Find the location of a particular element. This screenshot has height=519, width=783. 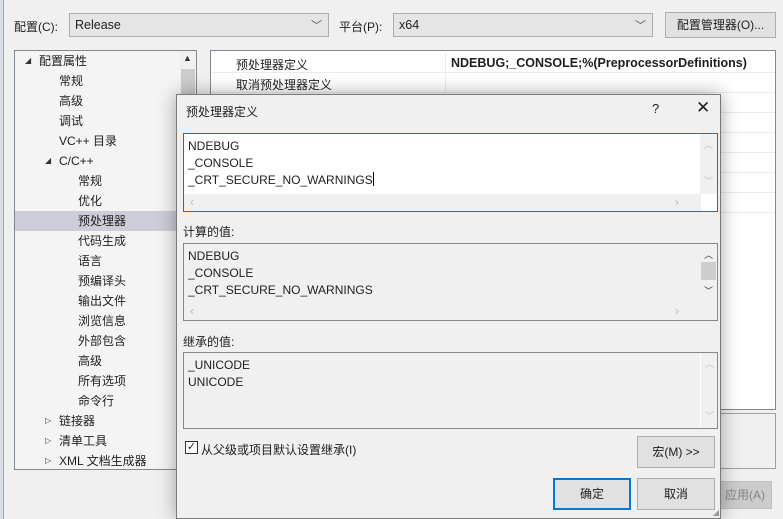

tree-item: 代码生成 is located at coordinates (100, 241).